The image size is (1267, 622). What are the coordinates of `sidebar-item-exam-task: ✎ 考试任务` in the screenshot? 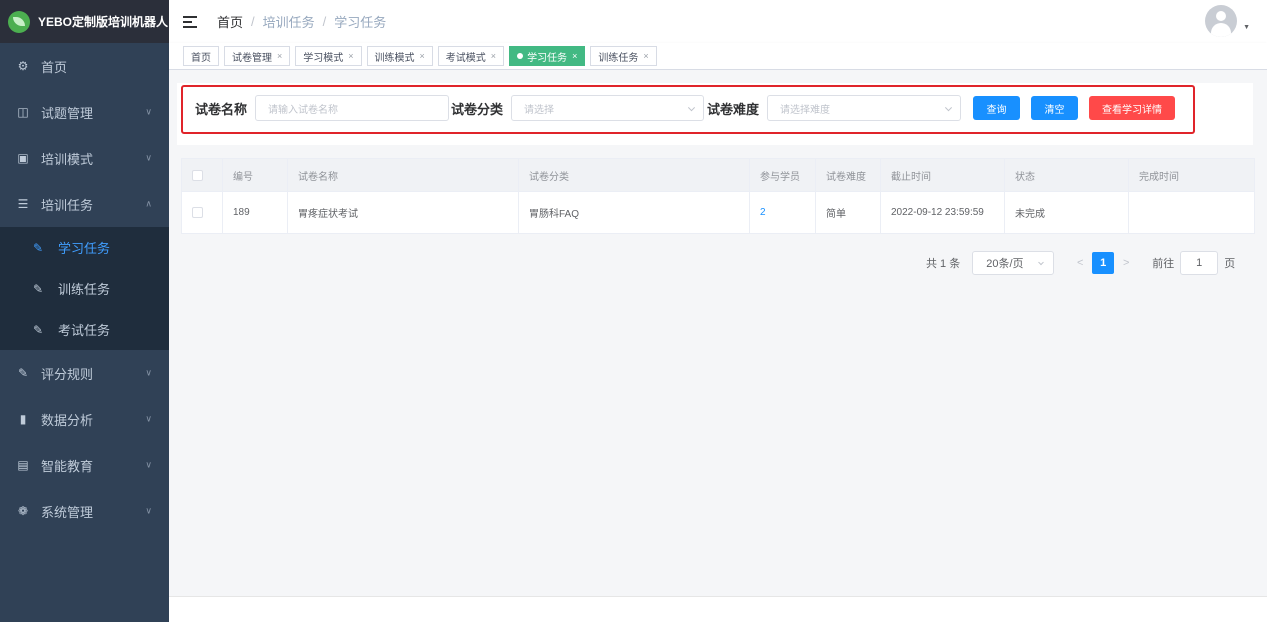 It's located at (84, 329).